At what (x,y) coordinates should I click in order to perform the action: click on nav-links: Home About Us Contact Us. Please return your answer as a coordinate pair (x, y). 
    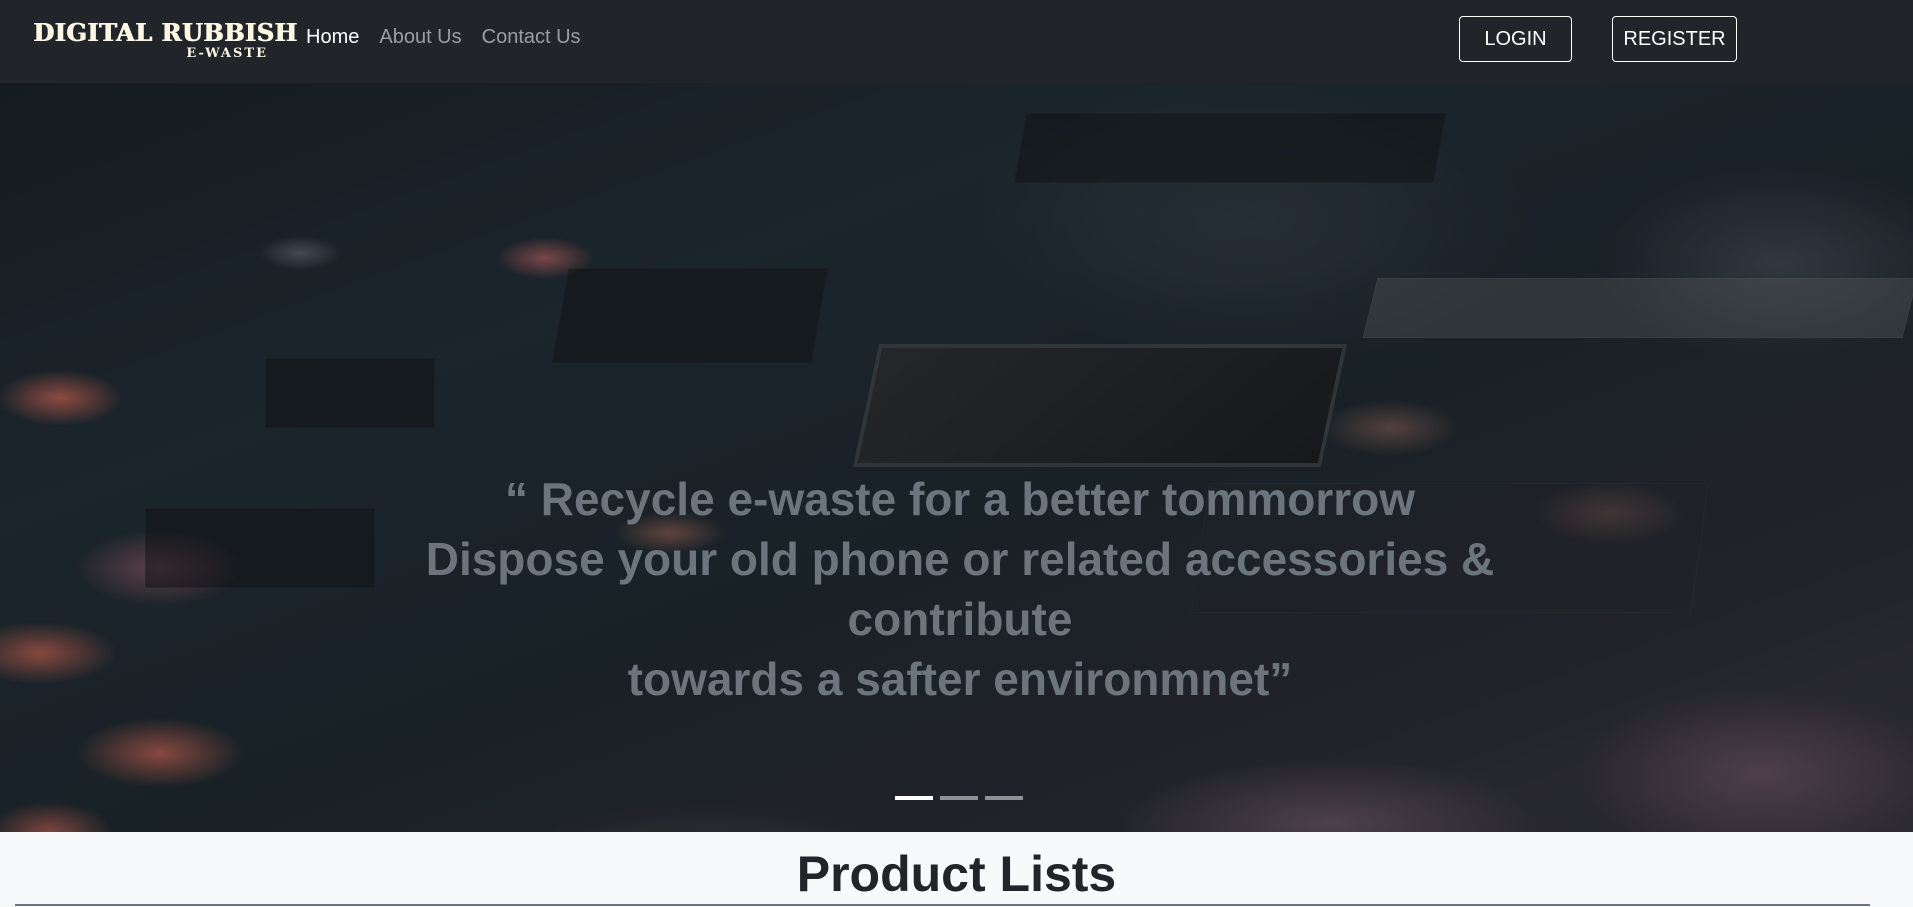
    Looking at the image, I should click on (443, 37).